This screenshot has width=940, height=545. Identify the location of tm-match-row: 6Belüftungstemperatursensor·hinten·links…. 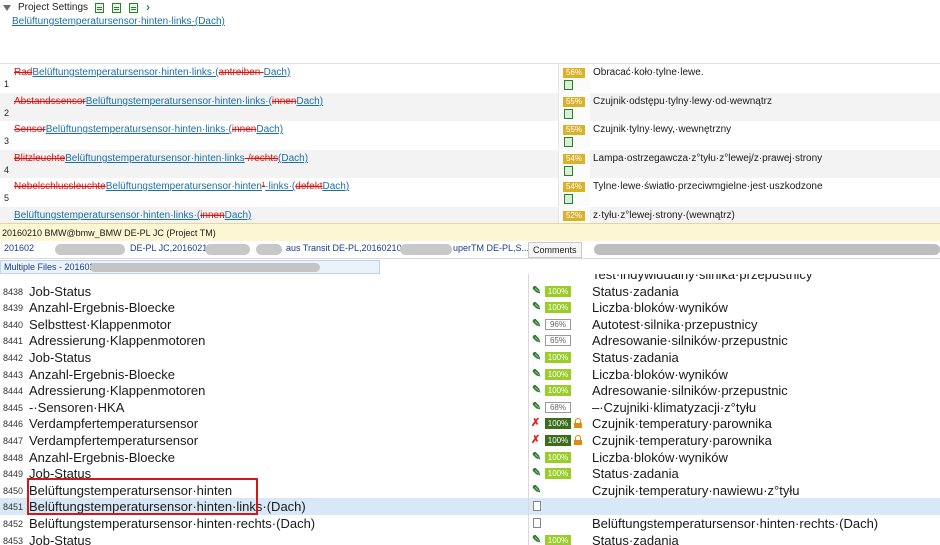
(470, 215).